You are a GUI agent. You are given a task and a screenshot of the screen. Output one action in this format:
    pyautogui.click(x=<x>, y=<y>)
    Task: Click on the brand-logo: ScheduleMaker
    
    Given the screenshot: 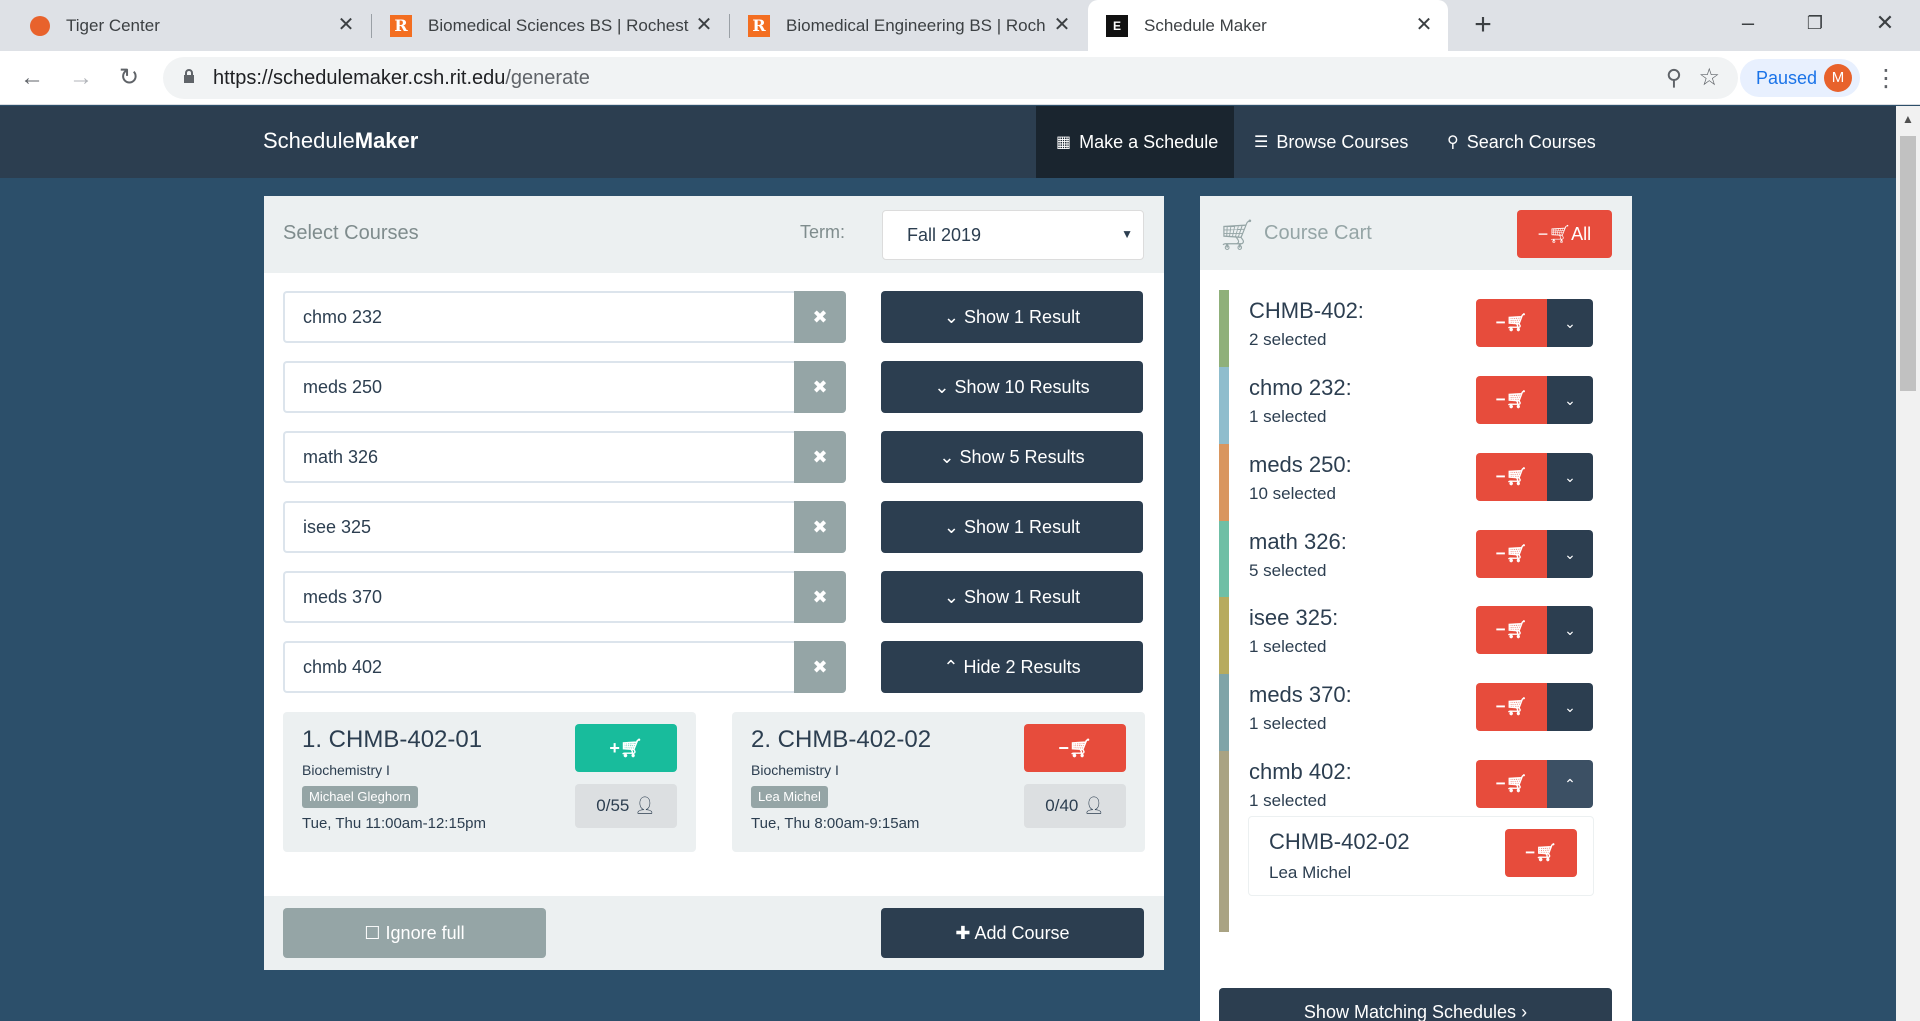 What is the action you would take?
    pyautogui.click(x=340, y=141)
    